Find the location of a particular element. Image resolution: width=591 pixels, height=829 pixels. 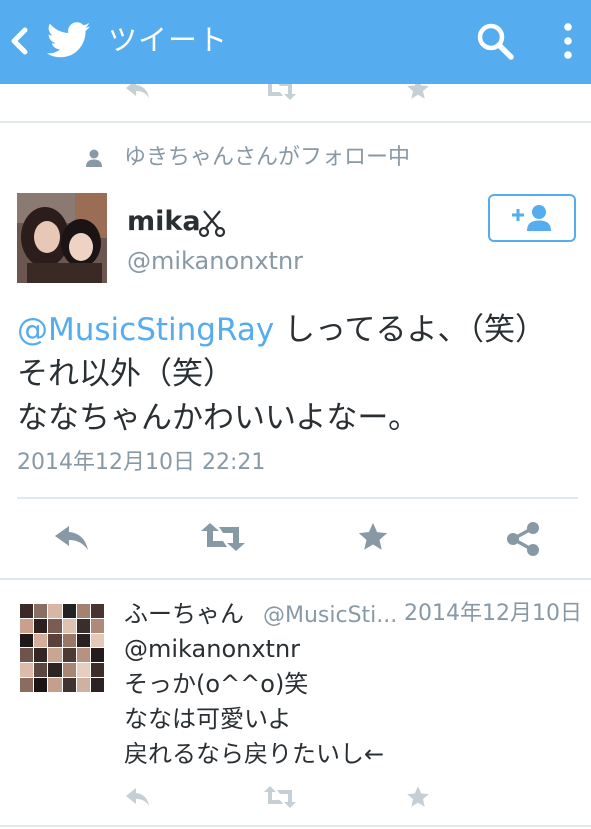

person-icon is located at coordinates (94, 158).